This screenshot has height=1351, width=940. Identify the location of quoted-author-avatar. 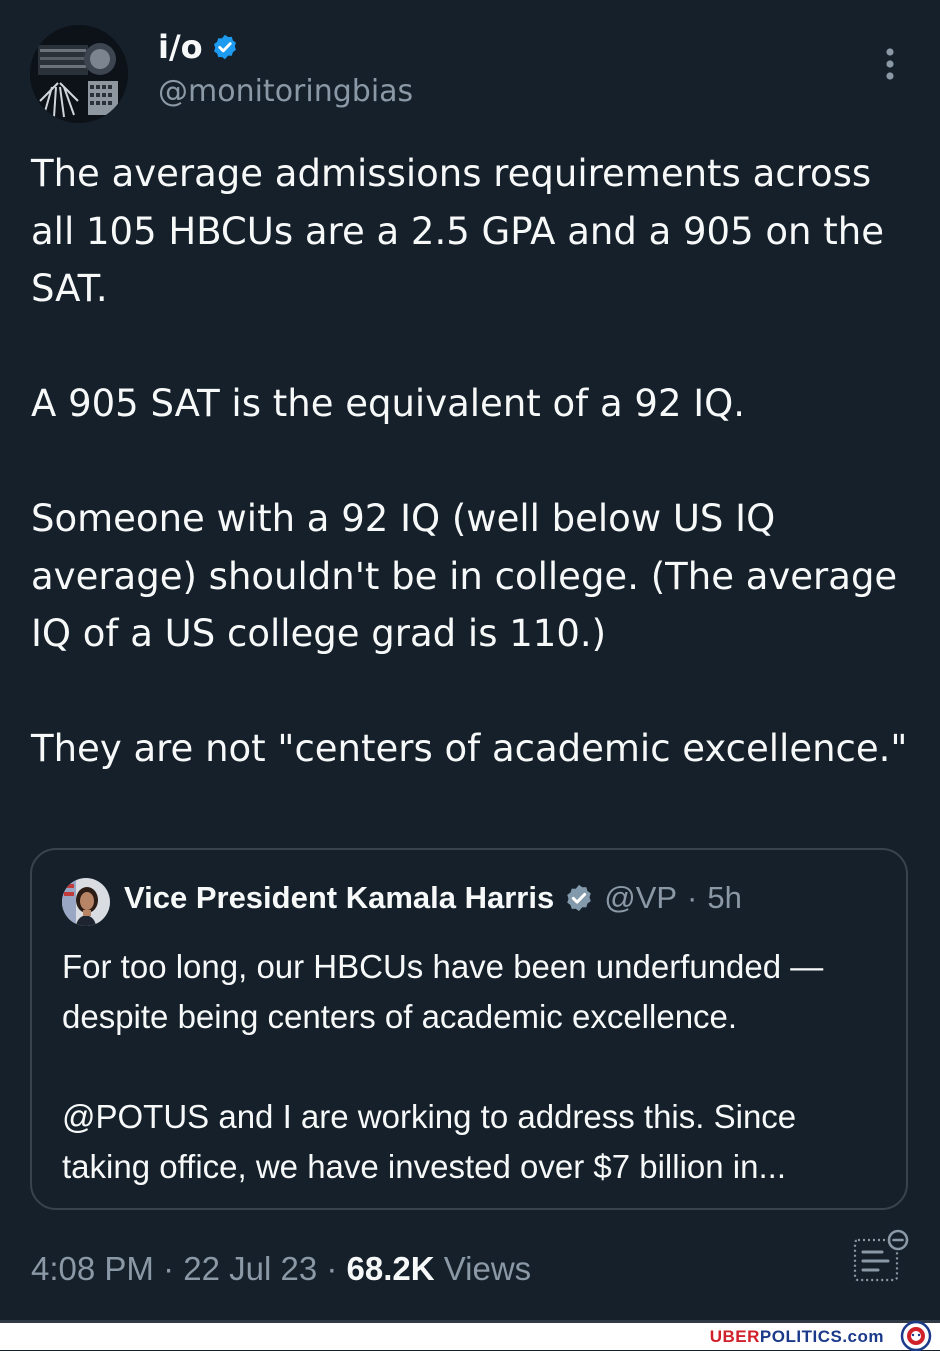
(86, 902).